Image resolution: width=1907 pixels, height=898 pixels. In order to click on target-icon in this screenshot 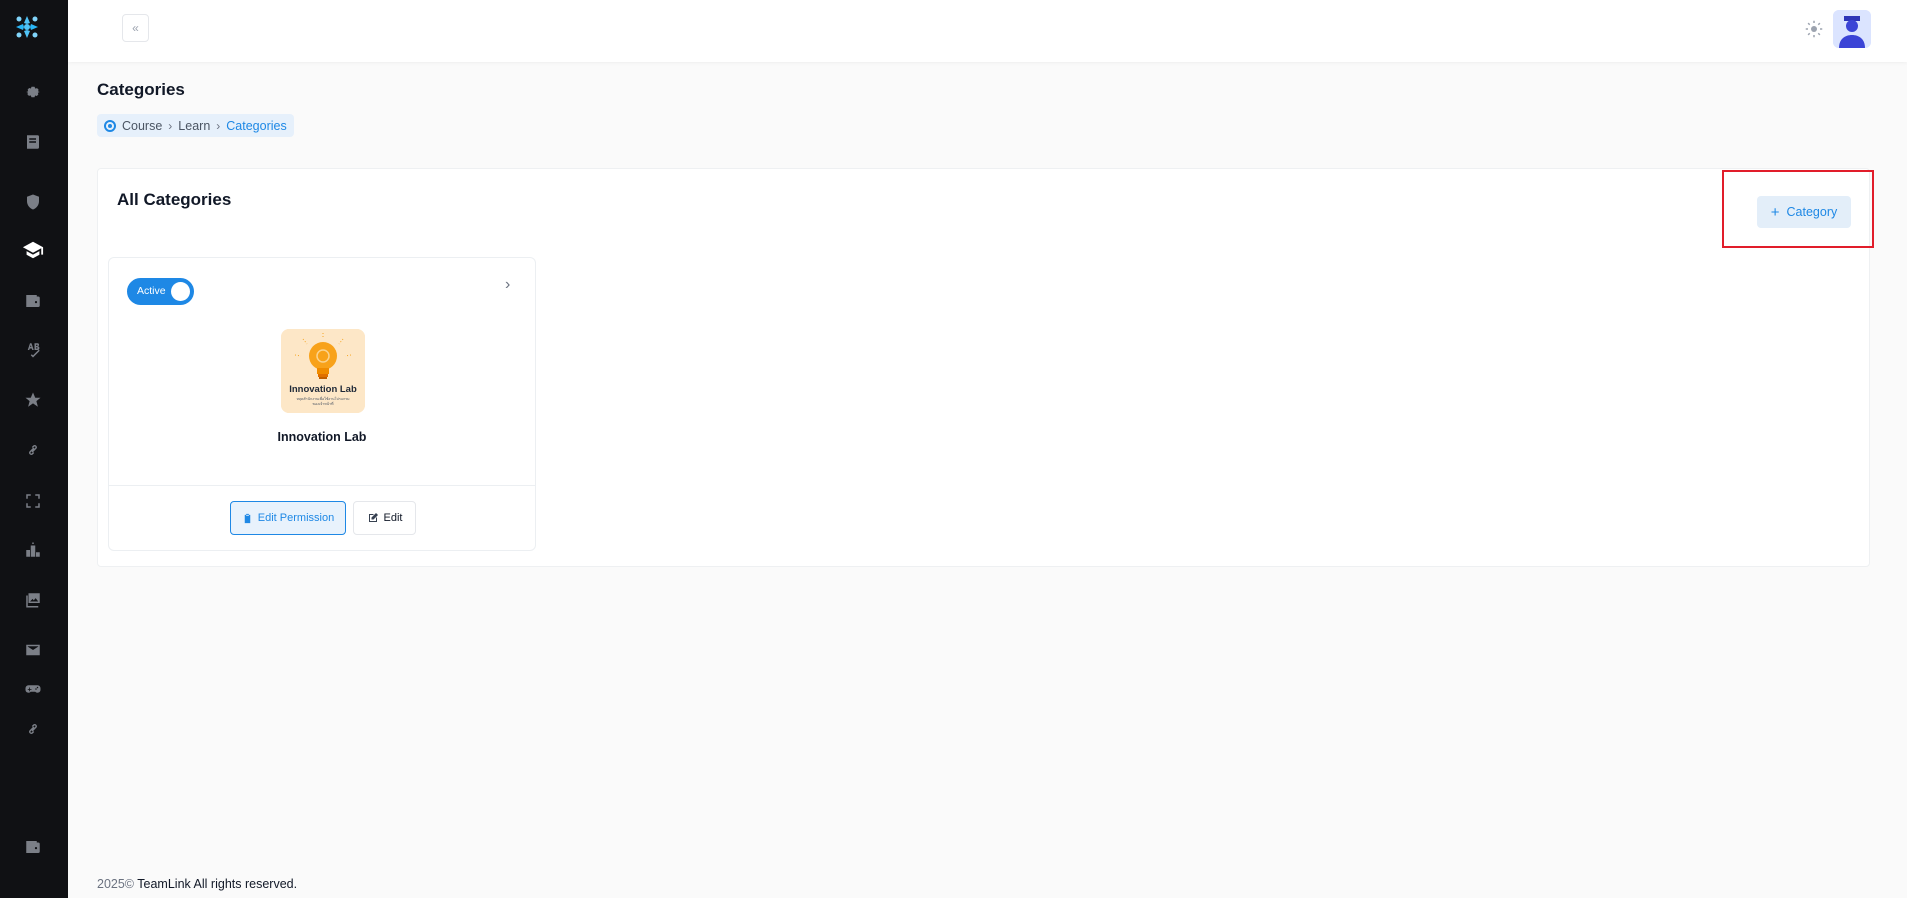, I will do `click(110, 125)`.